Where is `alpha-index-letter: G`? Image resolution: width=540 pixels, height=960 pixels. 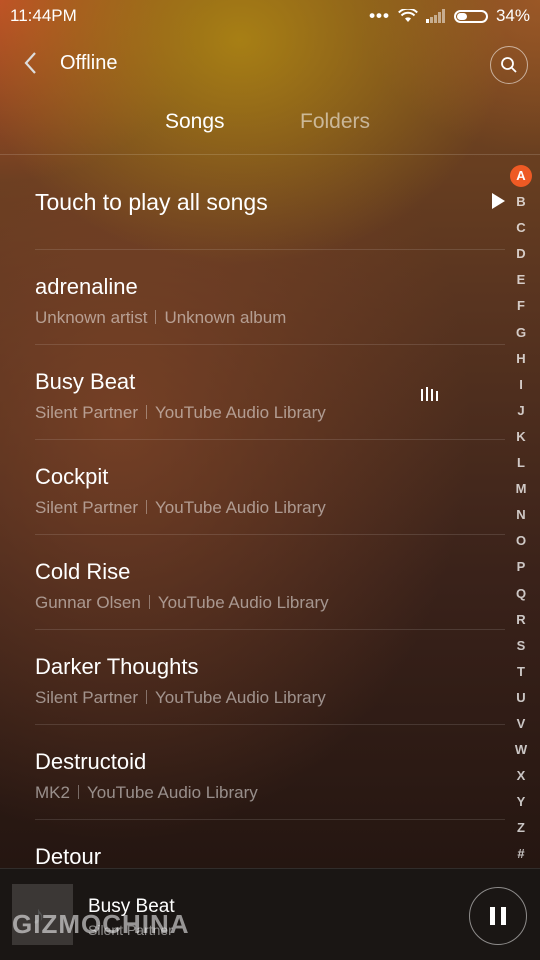
alpha-index-letter: G is located at coordinates (521, 333).